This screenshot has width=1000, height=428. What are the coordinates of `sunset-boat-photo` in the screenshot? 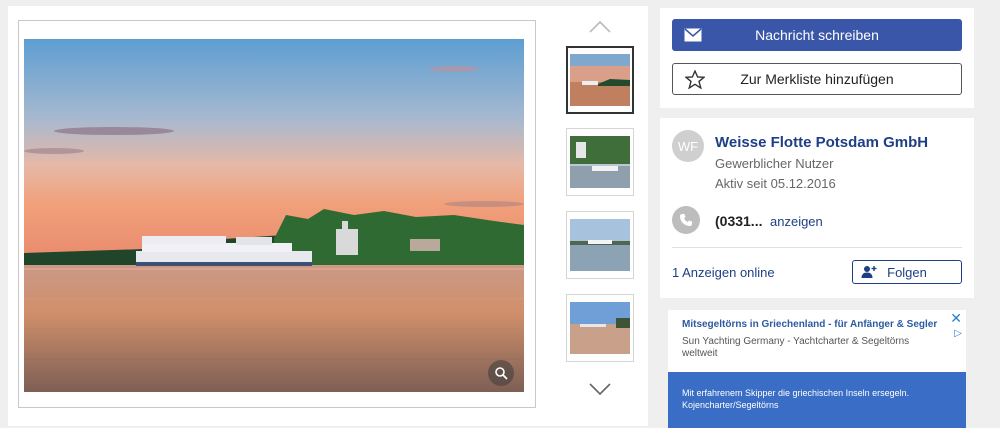 It's located at (600, 80).